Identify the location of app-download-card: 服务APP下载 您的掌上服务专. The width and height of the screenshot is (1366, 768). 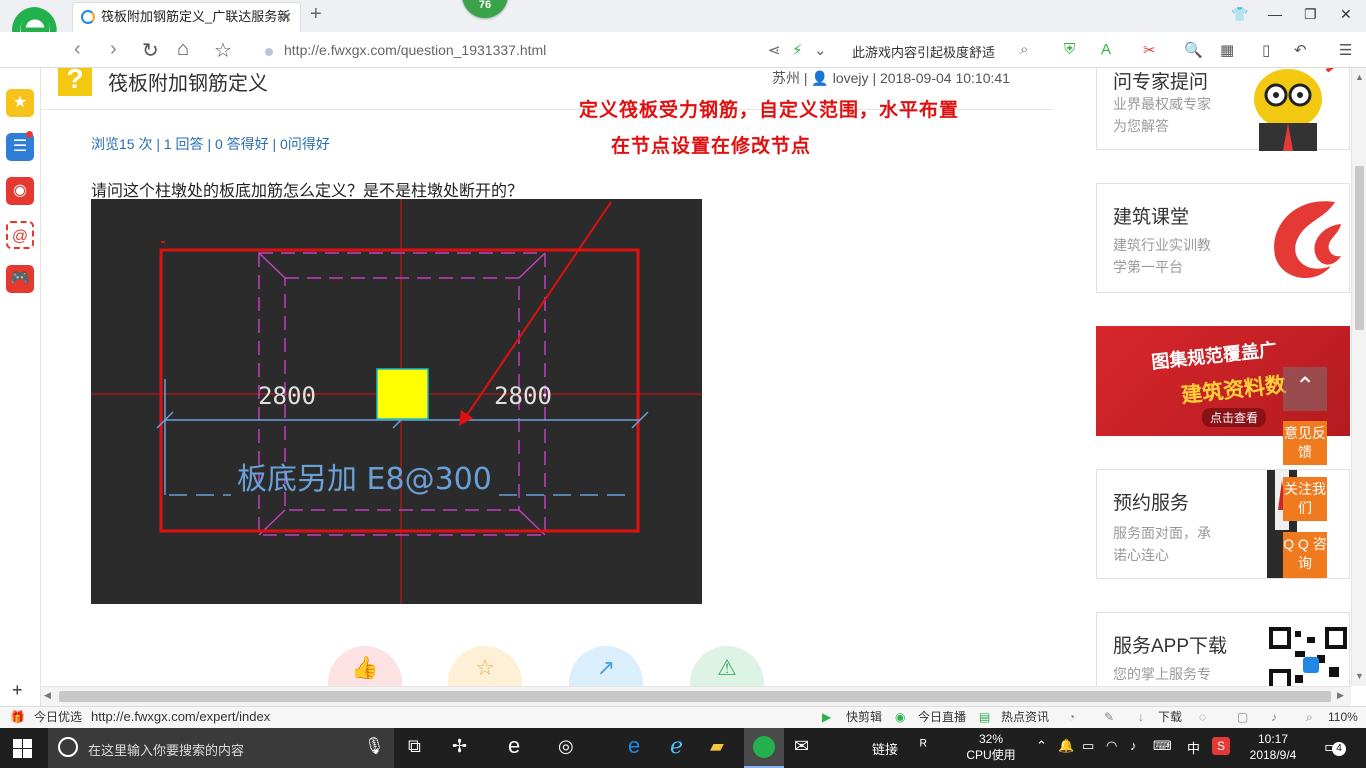
(1223, 649).